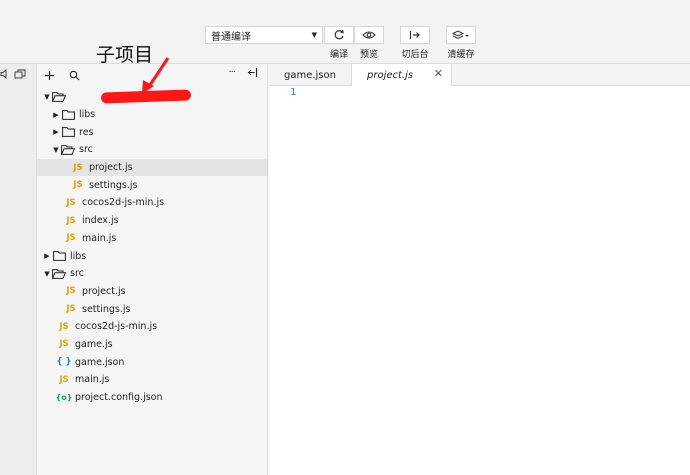 Image resolution: width=690 pixels, height=475 pixels. Describe the element at coordinates (231, 72) in the screenshot. I see `more-icon: ···` at that location.